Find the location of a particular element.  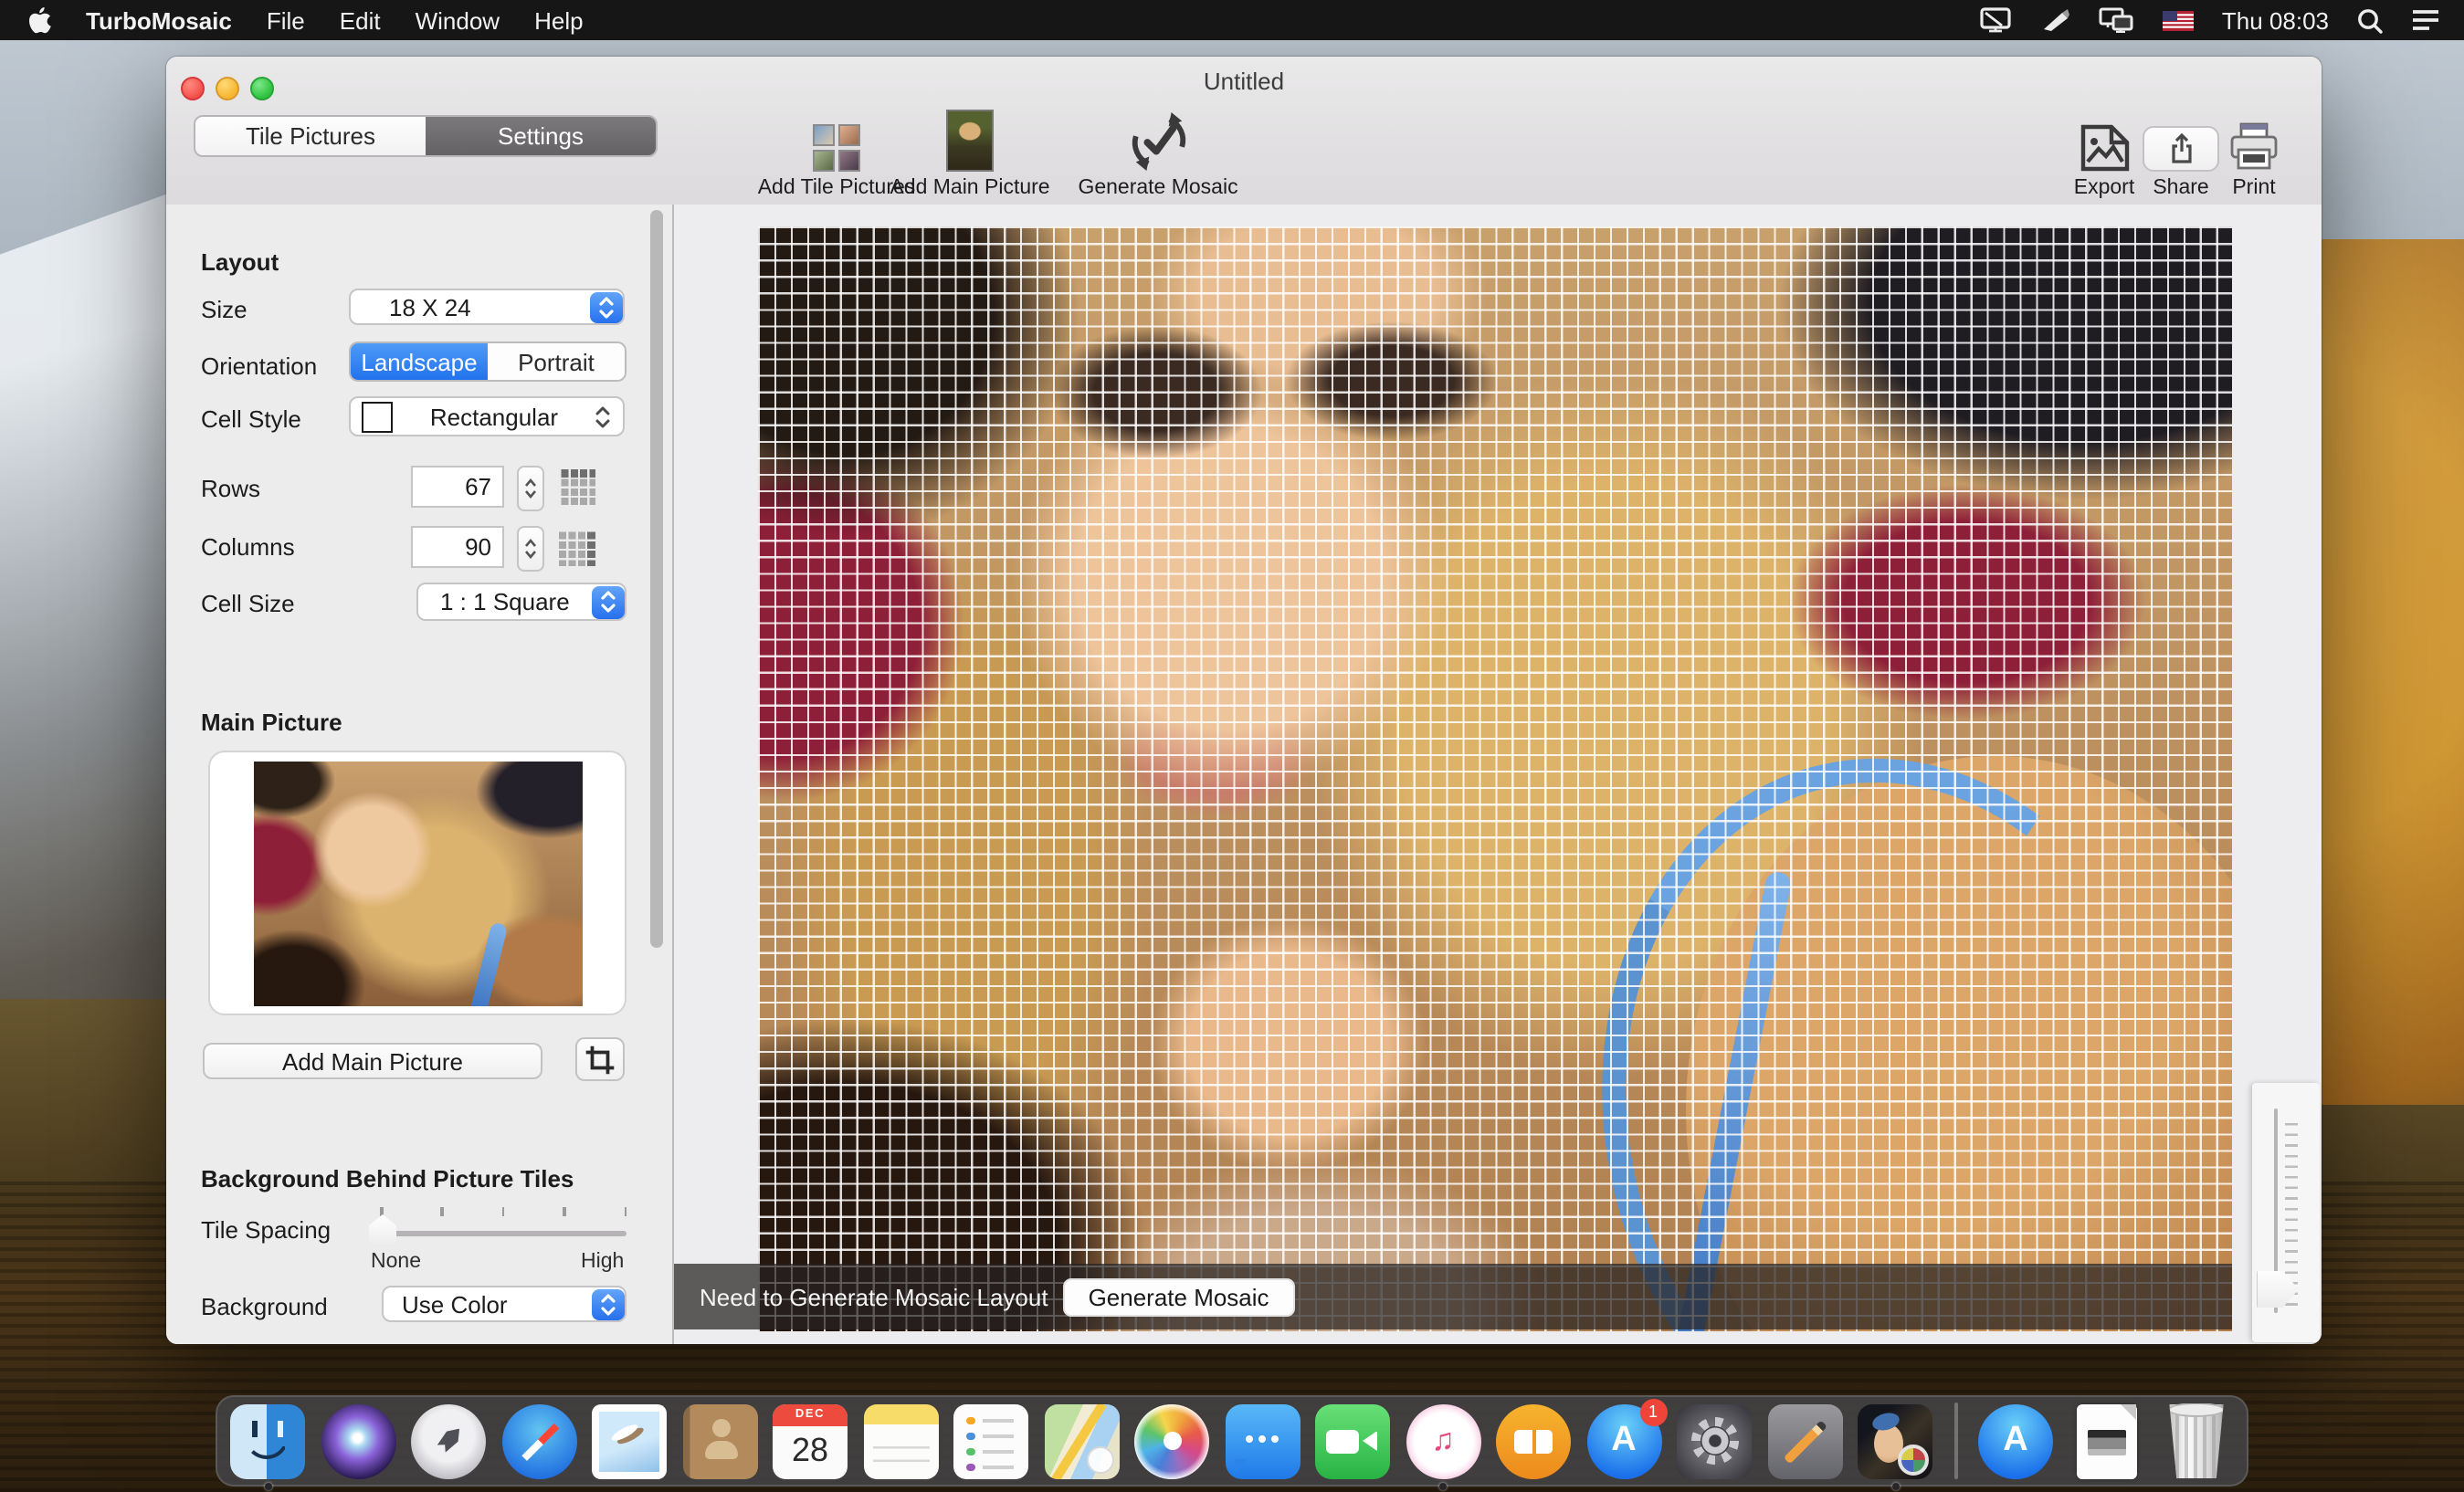

share-button: Share is located at coordinates (2181, 153).